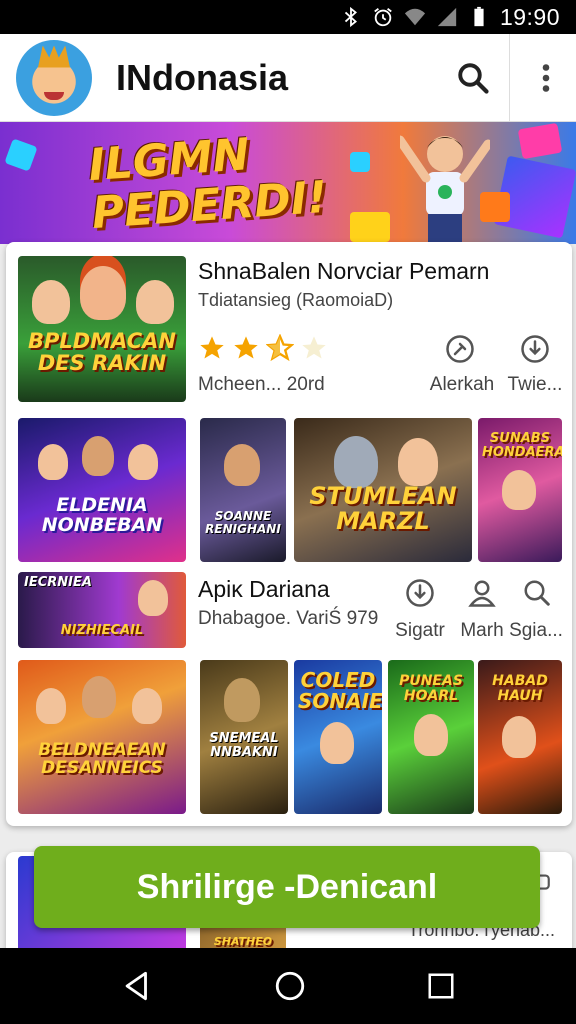 The width and height of the screenshot is (576, 1024). I want to click on thumbnail-title: SHATHEO, so click(243, 942).